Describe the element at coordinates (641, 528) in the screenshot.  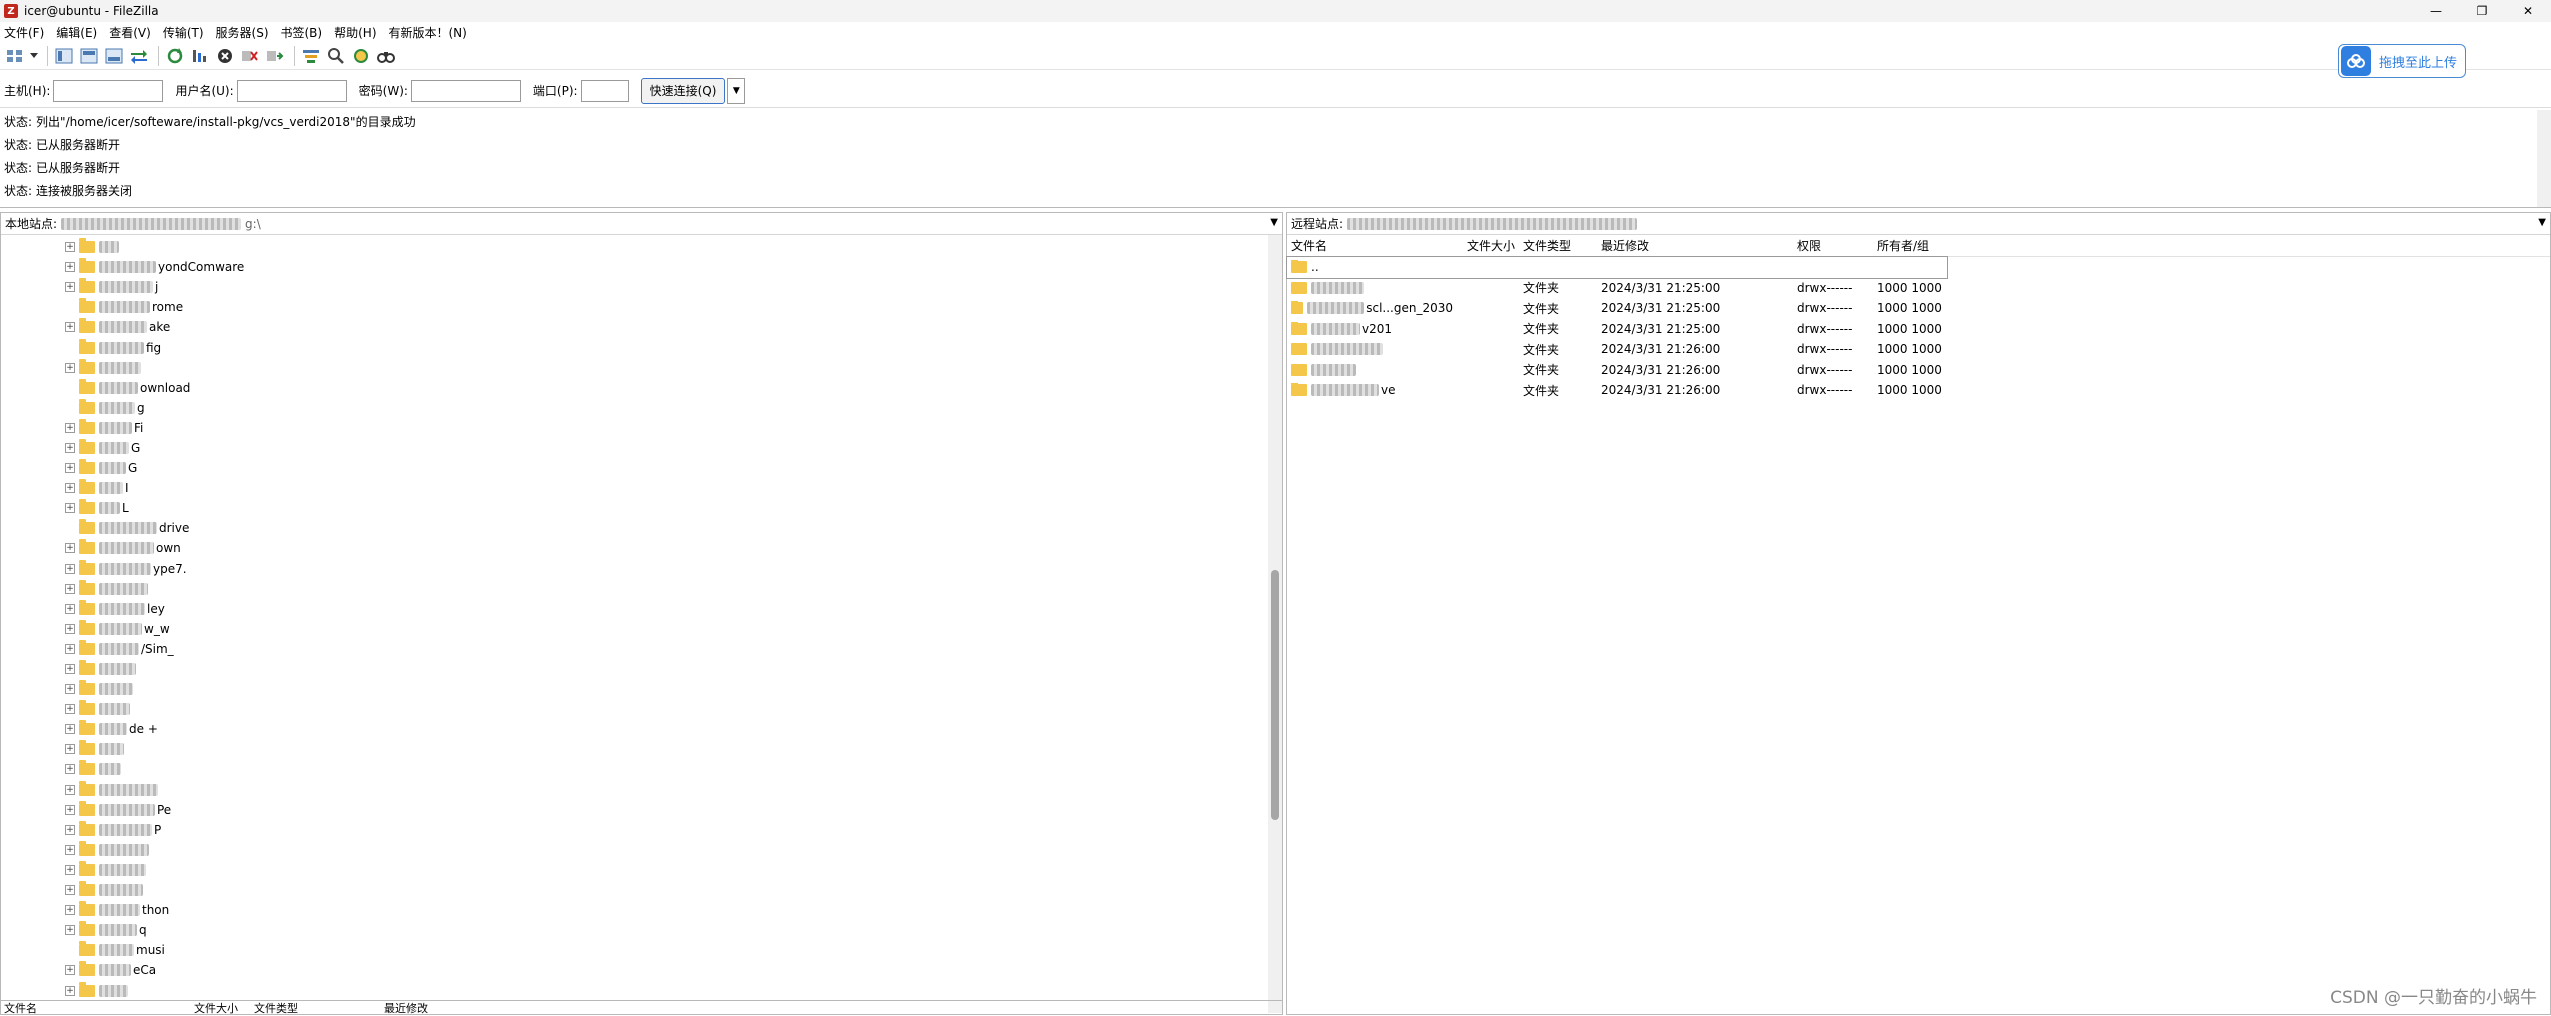
I see `tree-folder-item: drive` at that location.